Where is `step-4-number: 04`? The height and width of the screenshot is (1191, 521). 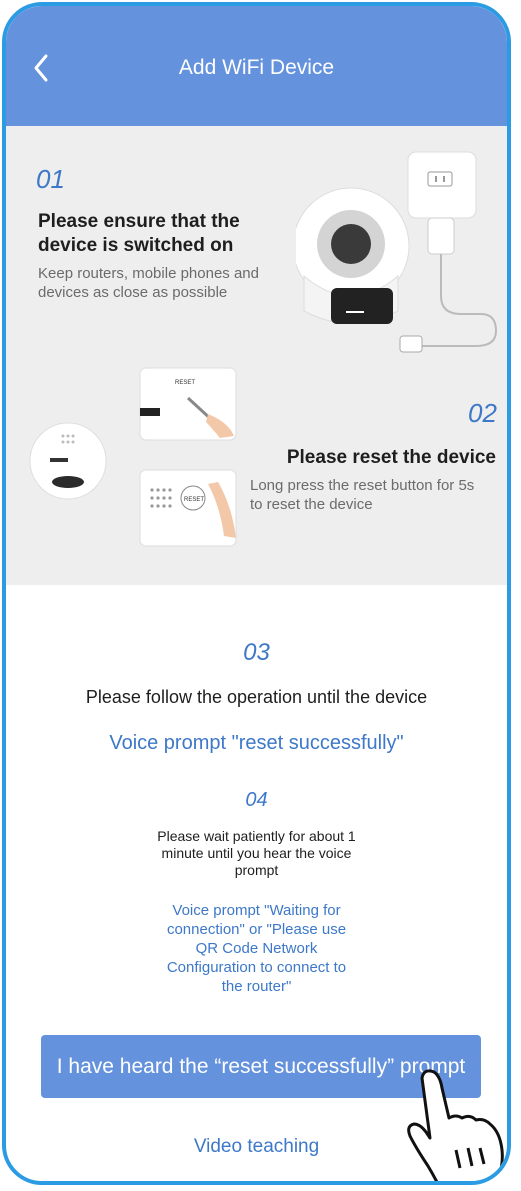
step-4-number: 04 is located at coordinates (256, 800).